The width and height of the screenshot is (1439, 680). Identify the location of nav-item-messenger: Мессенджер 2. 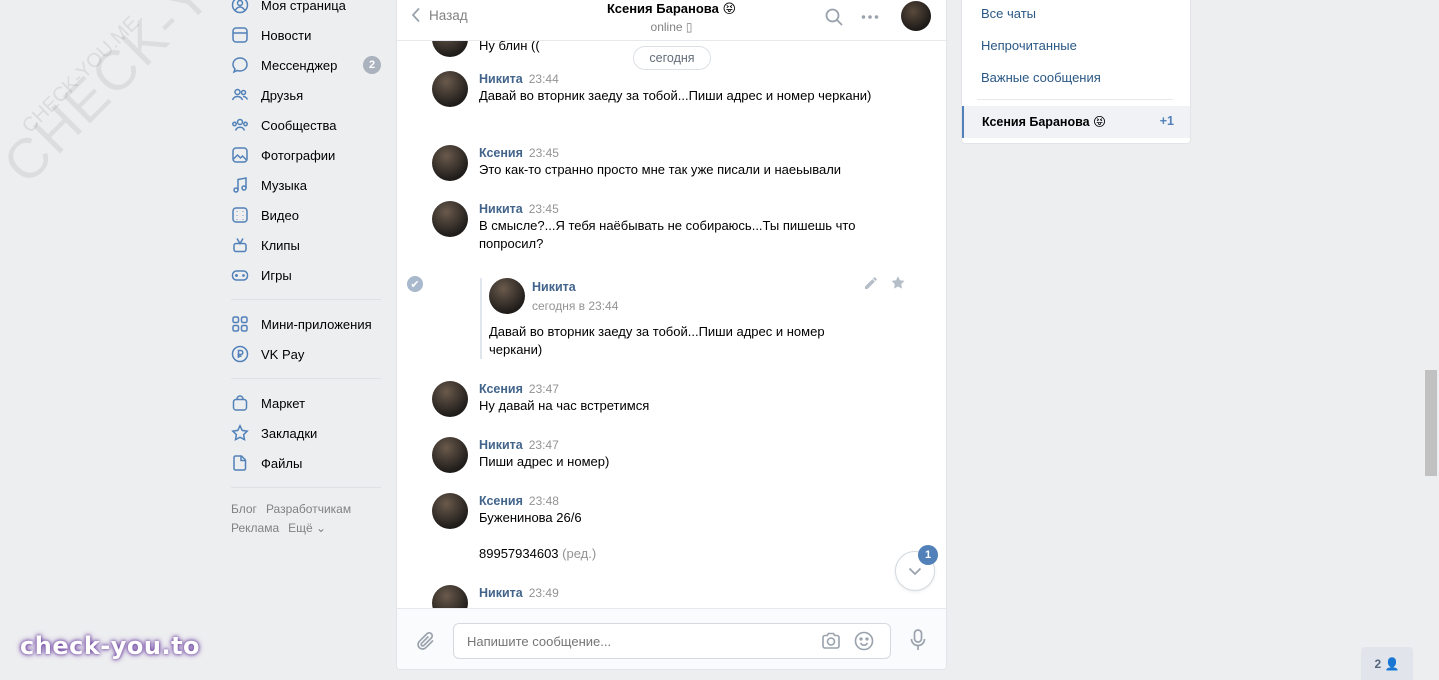
(306, 65).